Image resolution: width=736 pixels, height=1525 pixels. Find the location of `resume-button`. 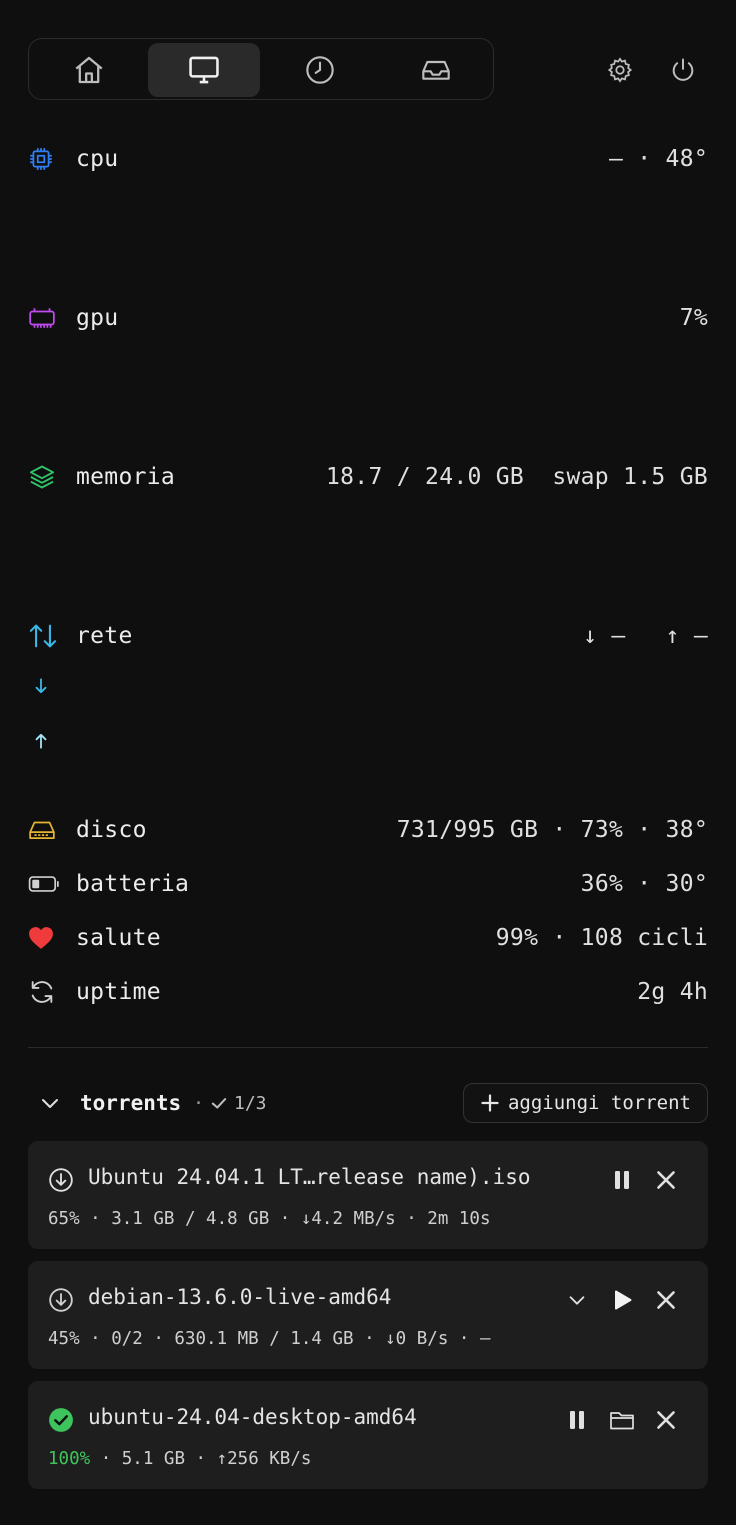

resume-button is located at coordinates (622, 1300).